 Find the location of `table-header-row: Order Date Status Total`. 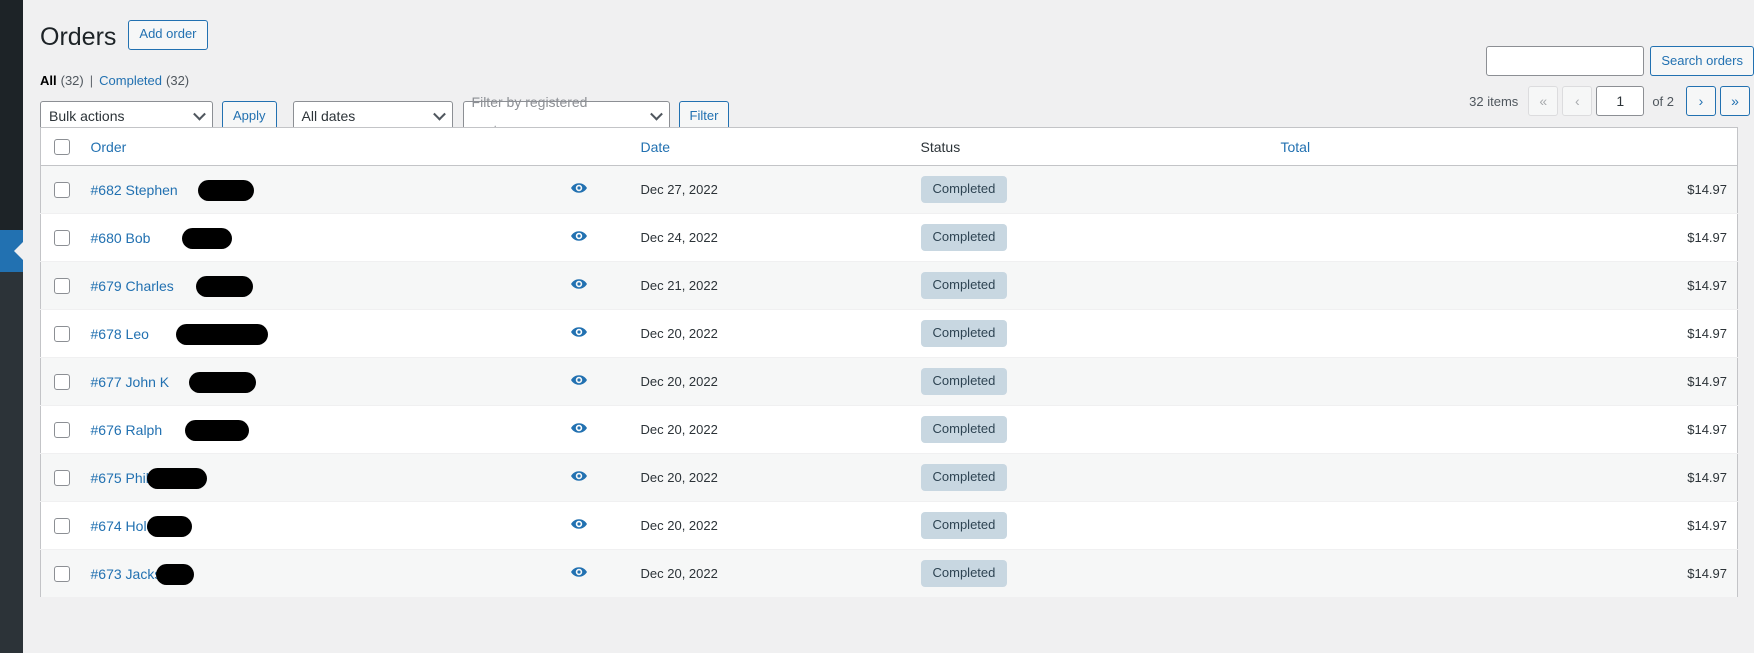

table-header-row: Order Date Status Total is located at coordinates (889, 146).